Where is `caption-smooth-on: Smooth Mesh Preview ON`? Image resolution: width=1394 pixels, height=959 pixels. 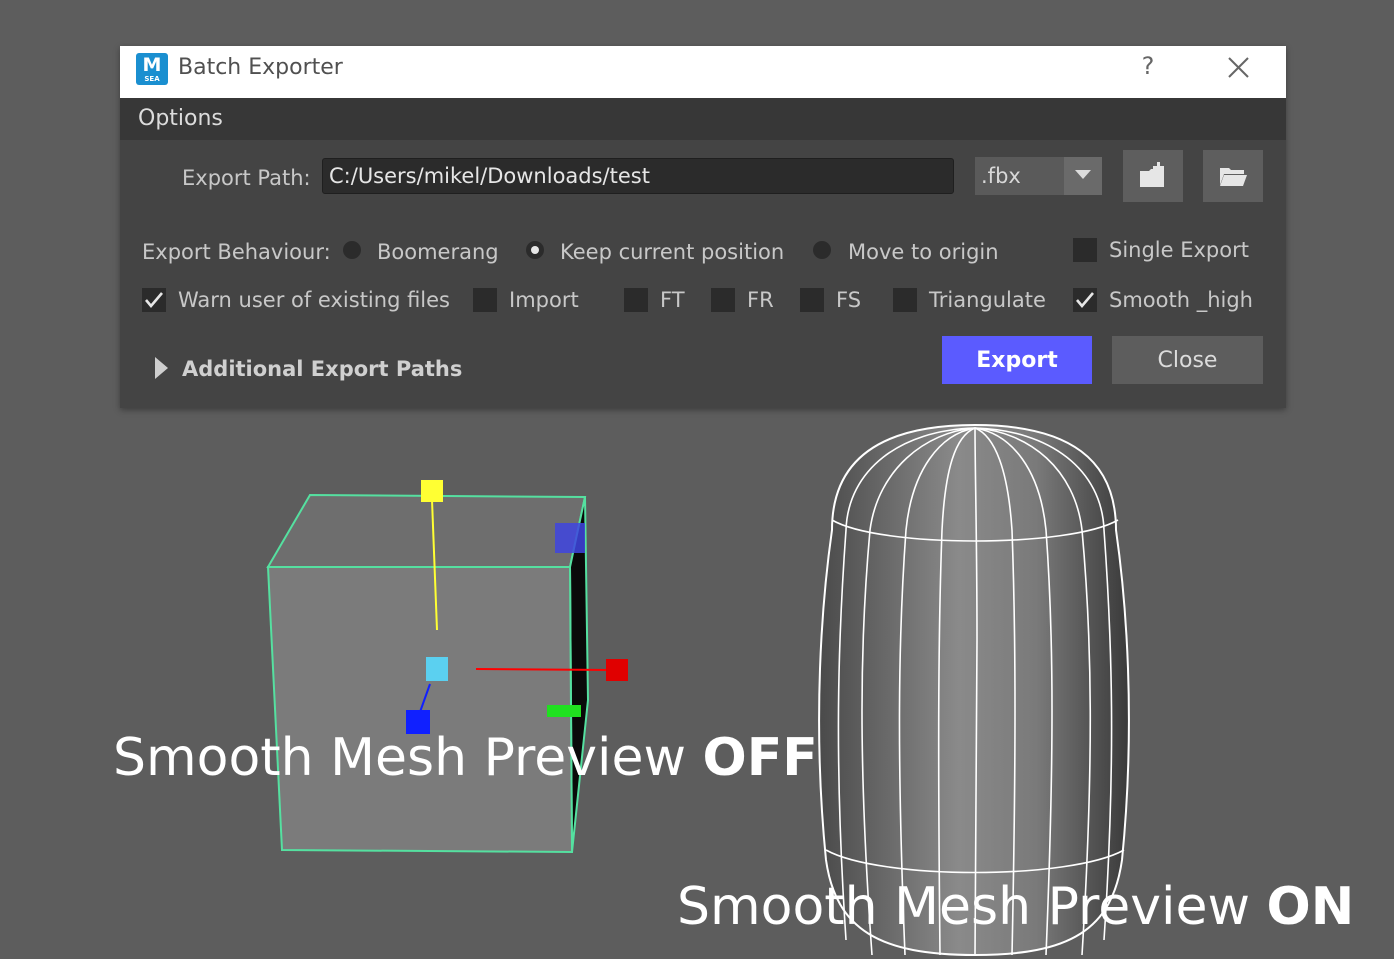 caption-smooth-on: Smooth Mesh Preview ON is located at coordinates (1015, 907).